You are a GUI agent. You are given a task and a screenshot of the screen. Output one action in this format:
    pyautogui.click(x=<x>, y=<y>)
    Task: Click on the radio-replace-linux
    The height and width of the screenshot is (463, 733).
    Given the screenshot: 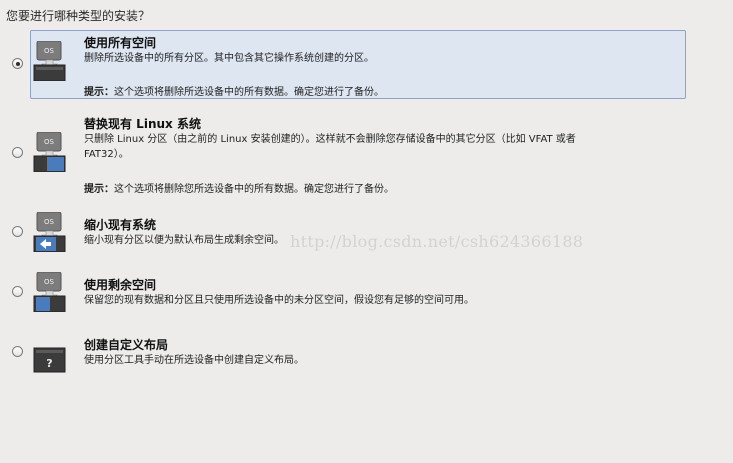 What is the action you would take?
    pyautogui.click(x=17, y=152)
    